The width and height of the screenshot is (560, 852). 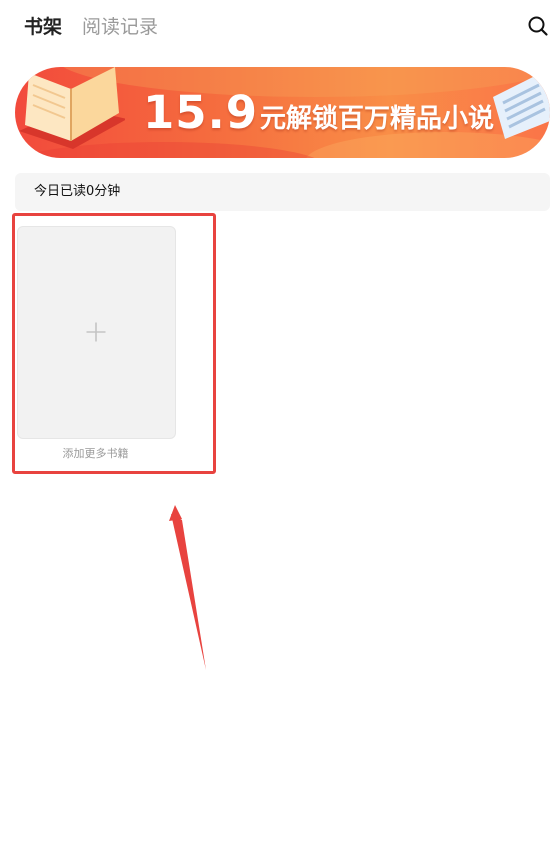 I want to click on tab-bookshelf: 书架, so click(x=43, y=27).